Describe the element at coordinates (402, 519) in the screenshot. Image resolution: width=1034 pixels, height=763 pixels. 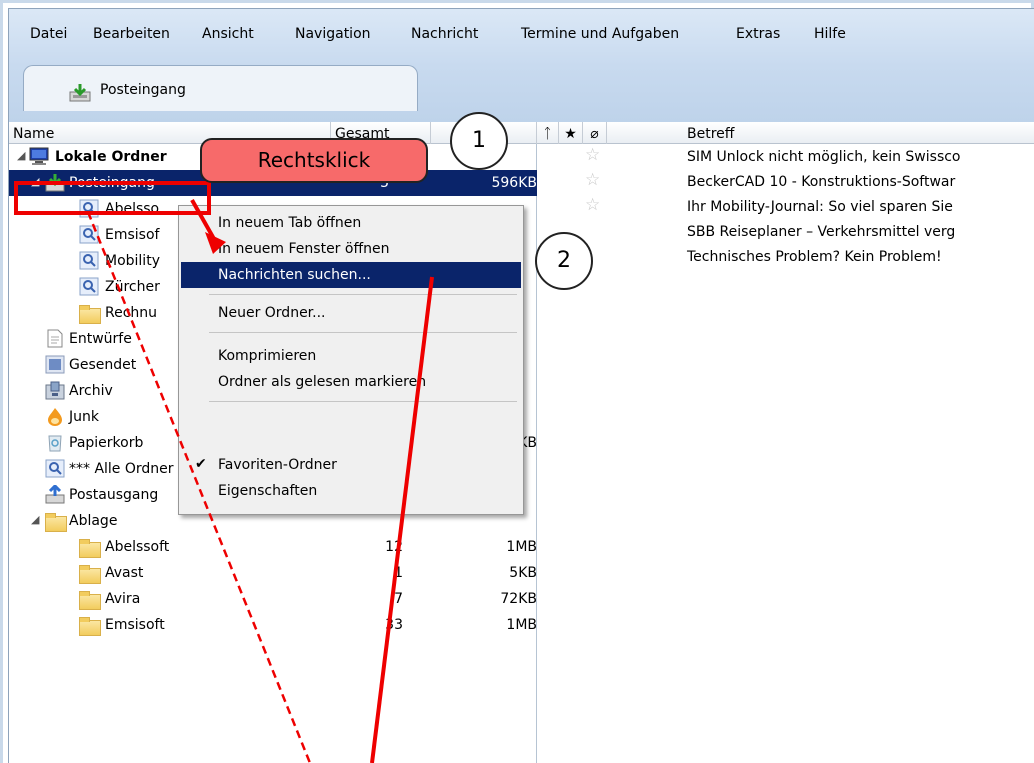
I see `pointer-line` at that location.